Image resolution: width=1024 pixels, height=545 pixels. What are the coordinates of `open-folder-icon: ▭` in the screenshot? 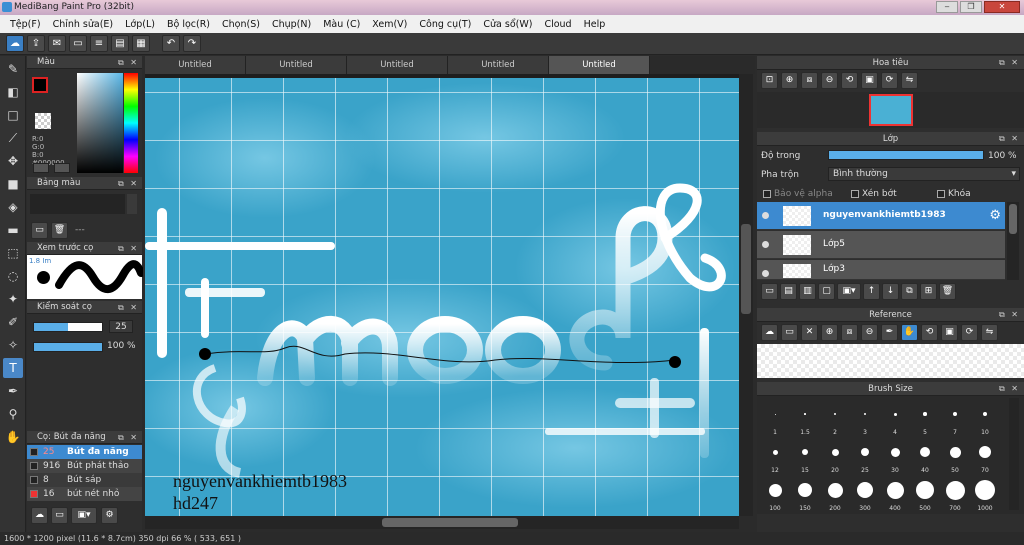 It's located at (789, 332).